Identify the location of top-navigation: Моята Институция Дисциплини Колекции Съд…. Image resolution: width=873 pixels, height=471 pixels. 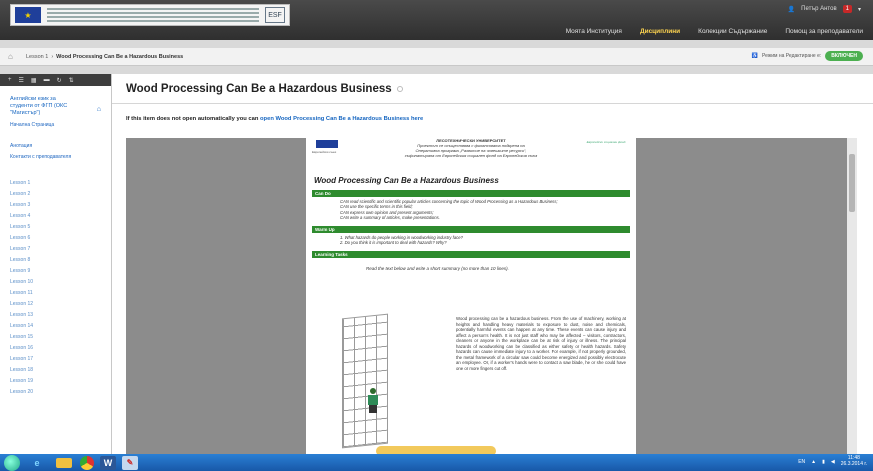
(714, 31).